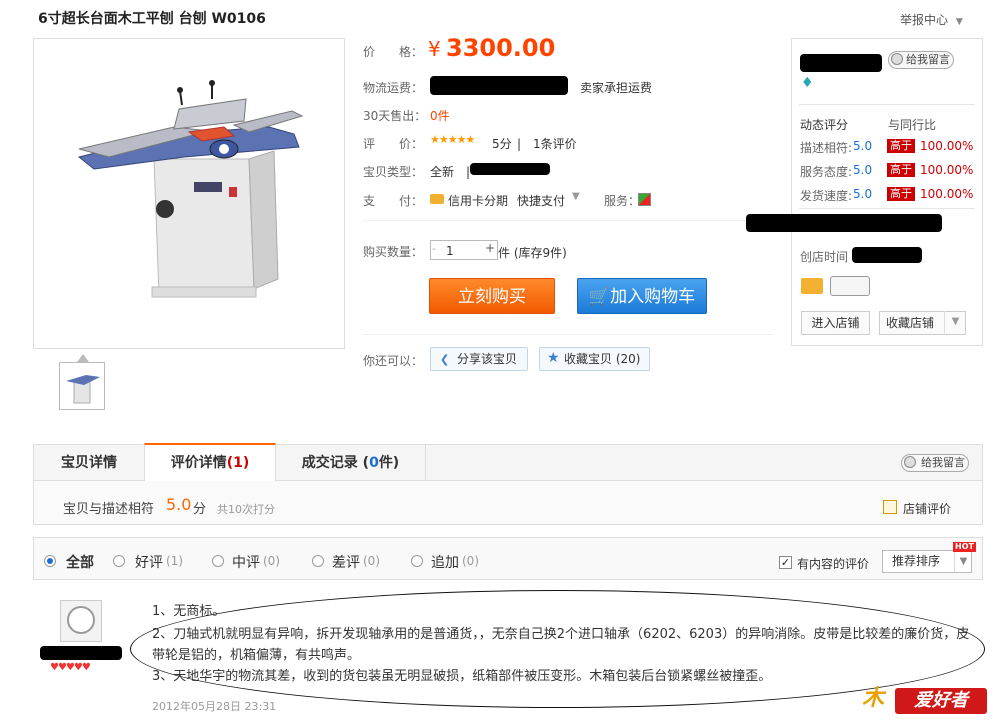 This screenshot has width=994, height=722. What do you see at coordinates (351, 463) in the screenshot?
I see `tab-records: 成交记录 (0件)` at bounding box center [351, 463].